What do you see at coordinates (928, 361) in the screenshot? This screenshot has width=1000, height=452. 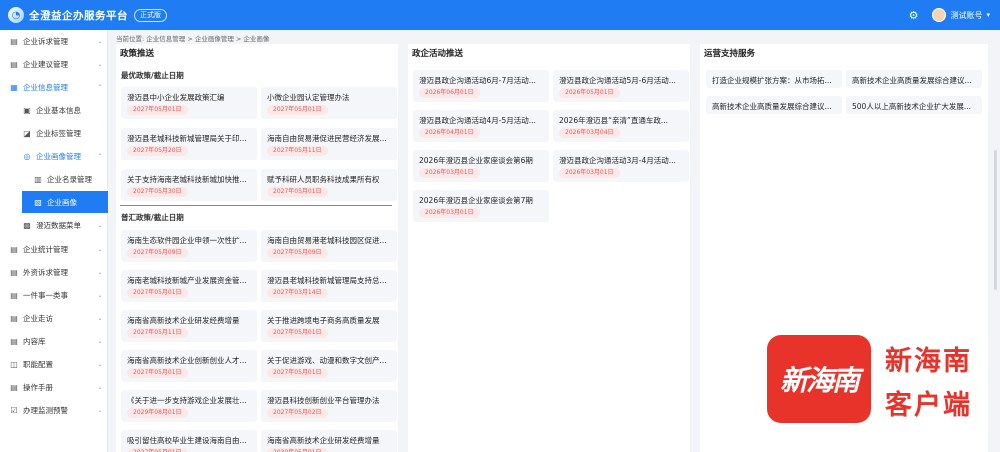 I see `brand-line-1: 新海南` at bounding box center [928, 361].